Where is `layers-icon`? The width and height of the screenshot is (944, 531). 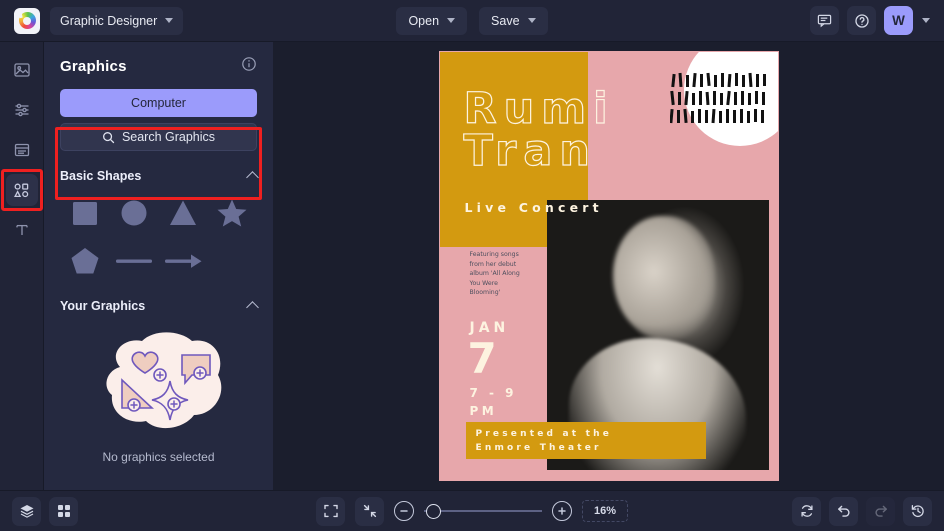
layers-icon is located at coordinates (26, 511).